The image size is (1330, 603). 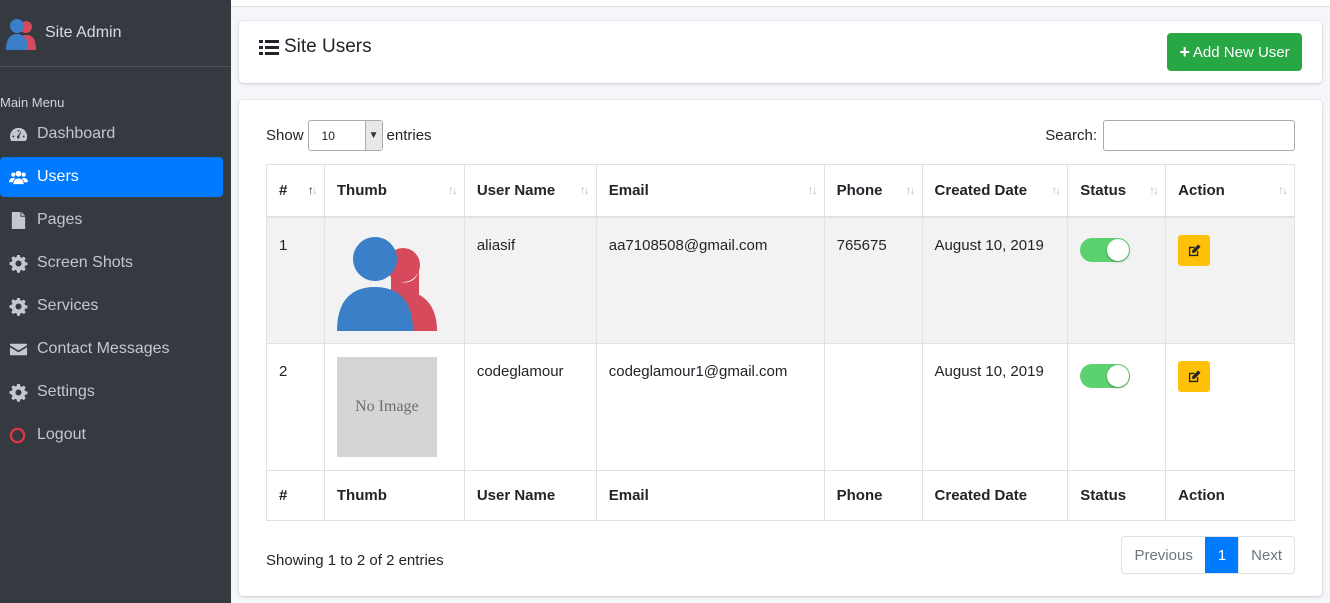 What do you see at coordinates (981, 190) in the screenshot?
I see `column-label: Created Date` at bounding box center [981, 190].